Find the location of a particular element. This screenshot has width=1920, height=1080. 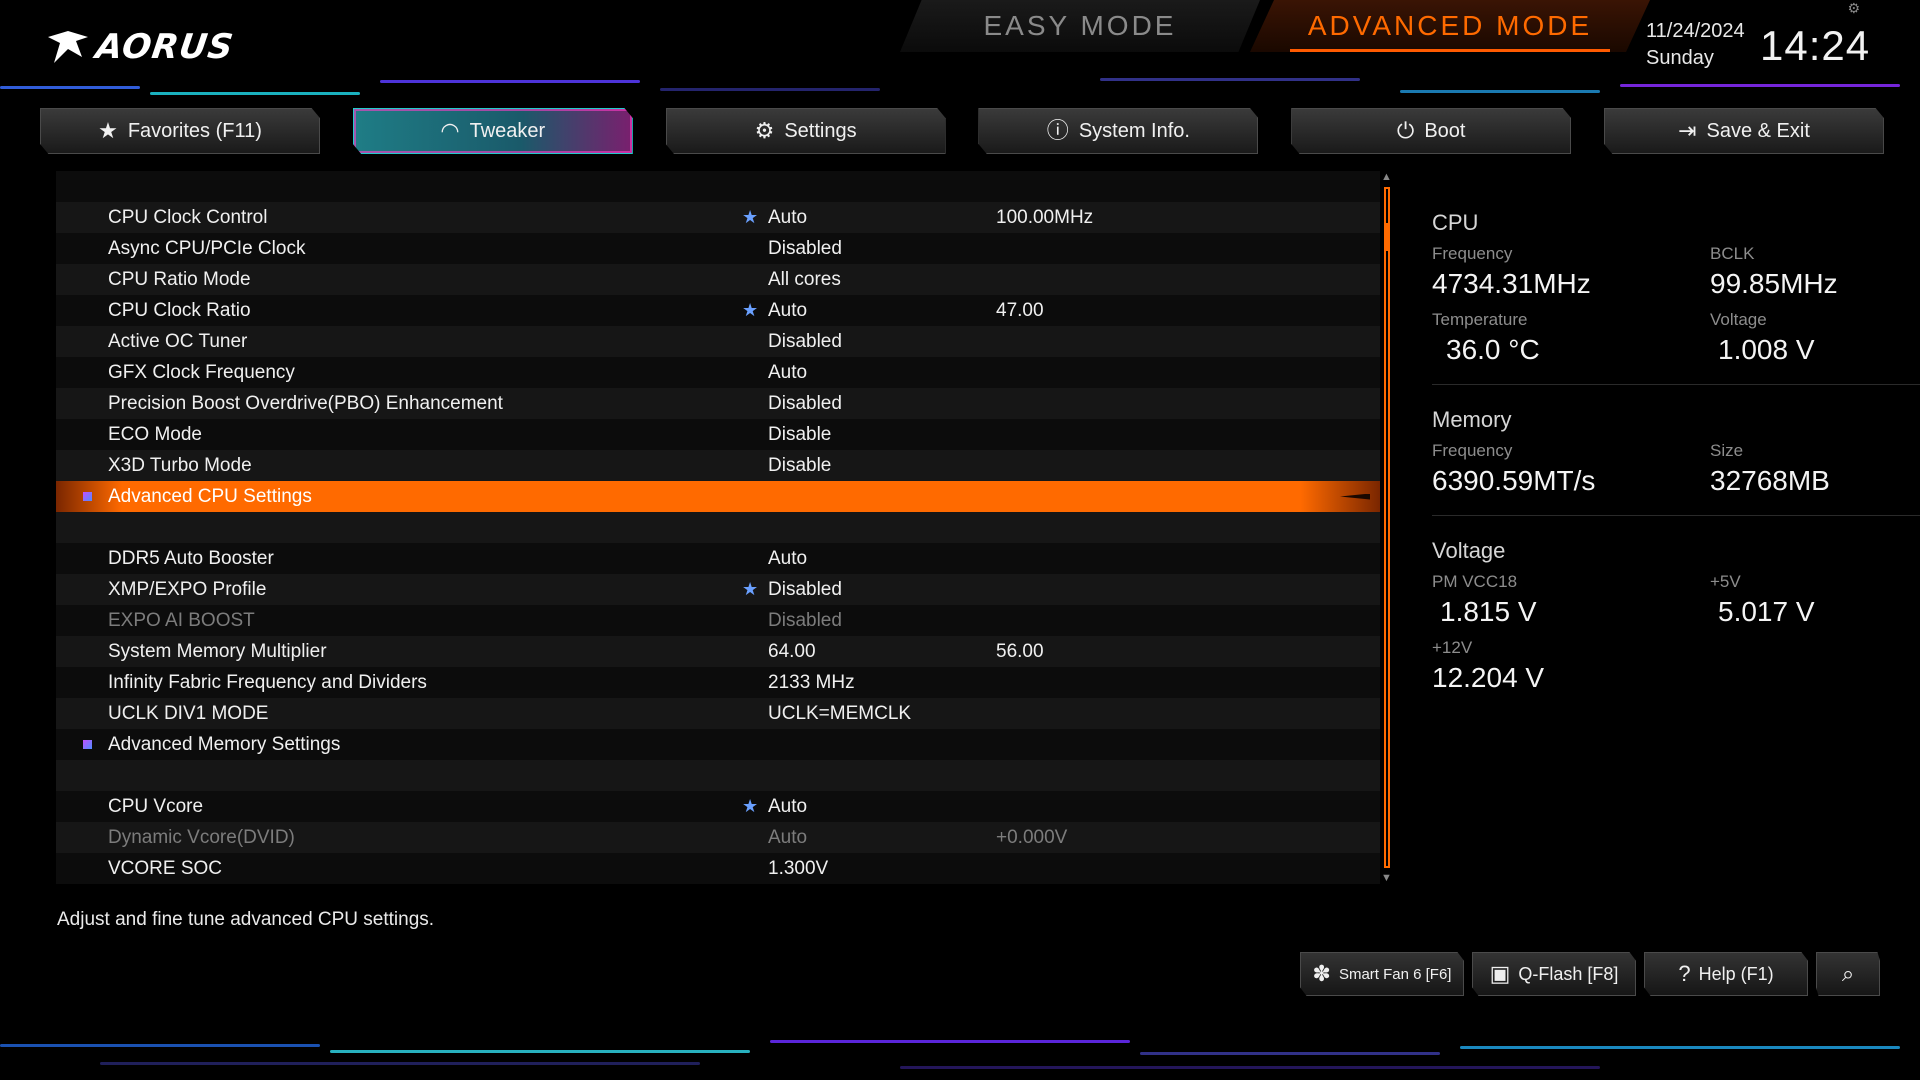

tab-save-exit: ⇥ Save & Exit is located at coordinates (1743, 131).